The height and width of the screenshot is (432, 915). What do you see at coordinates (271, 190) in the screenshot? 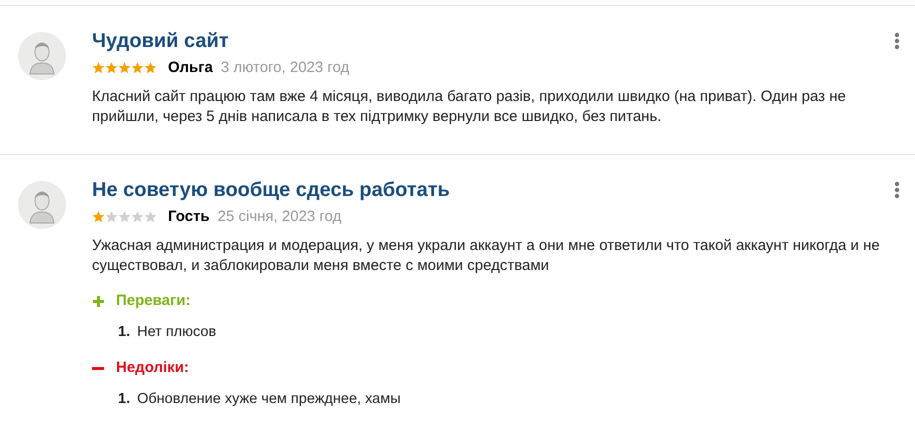
I see `review-title: Не советую вообще сдесь работать` at bounding box center [271, 190].